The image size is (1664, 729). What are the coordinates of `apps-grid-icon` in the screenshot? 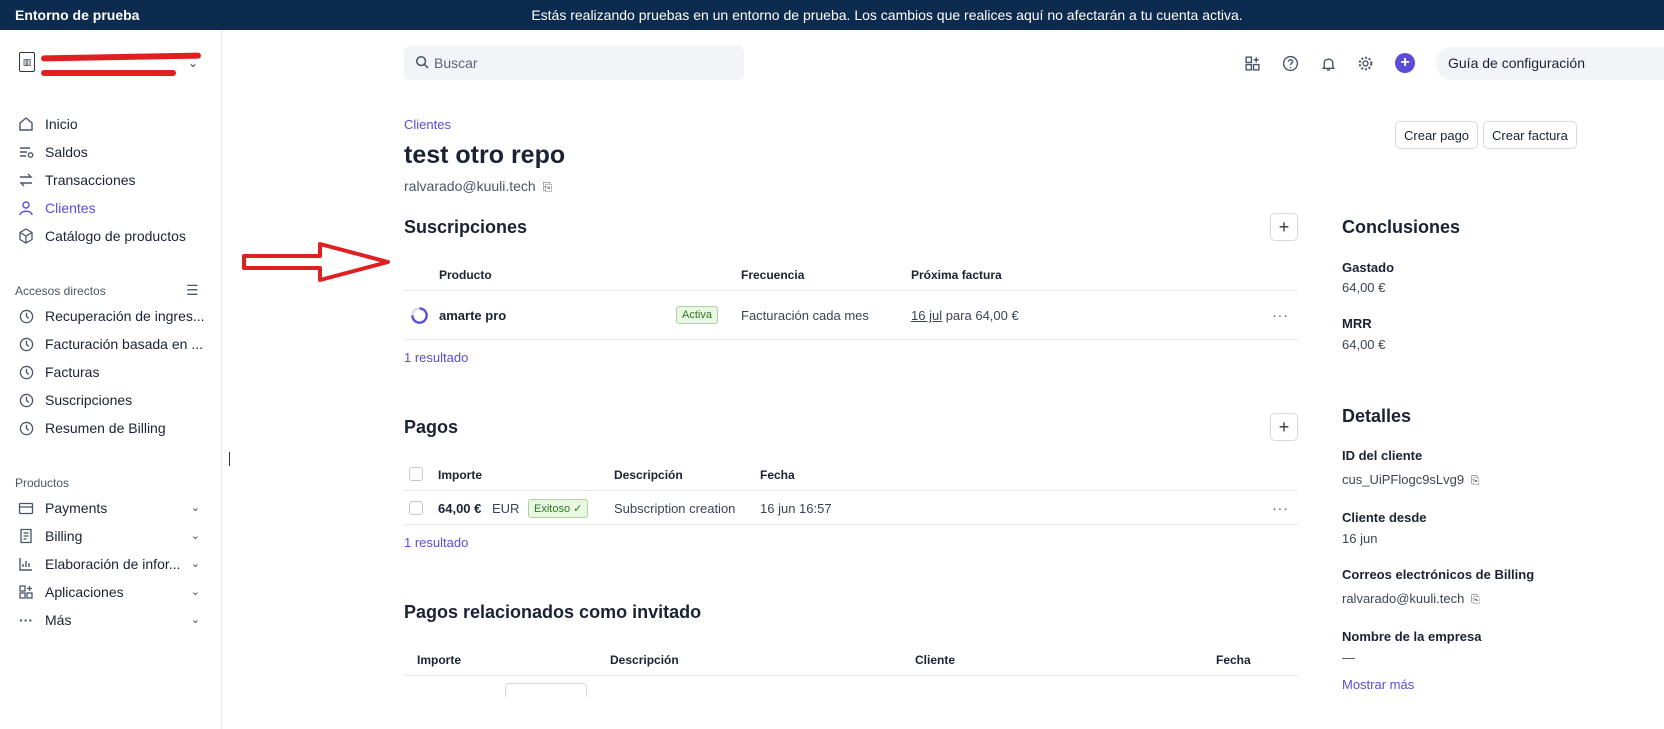 It's located at (1252, 63).